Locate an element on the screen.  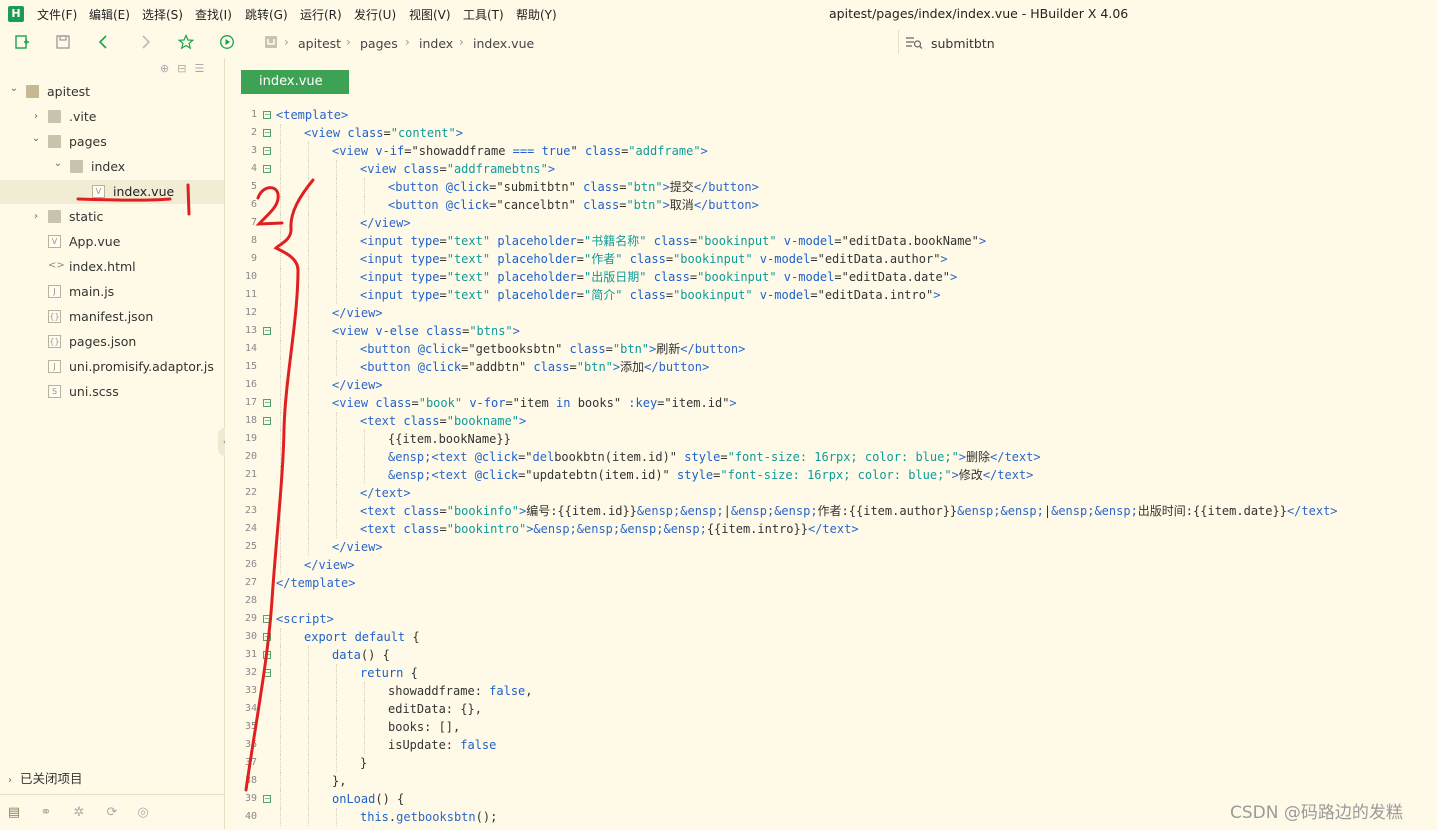
tree-item-uni-promisify-adaptor-js: Juni.promisify.adaptor.js is located at coordinates (112, 367).